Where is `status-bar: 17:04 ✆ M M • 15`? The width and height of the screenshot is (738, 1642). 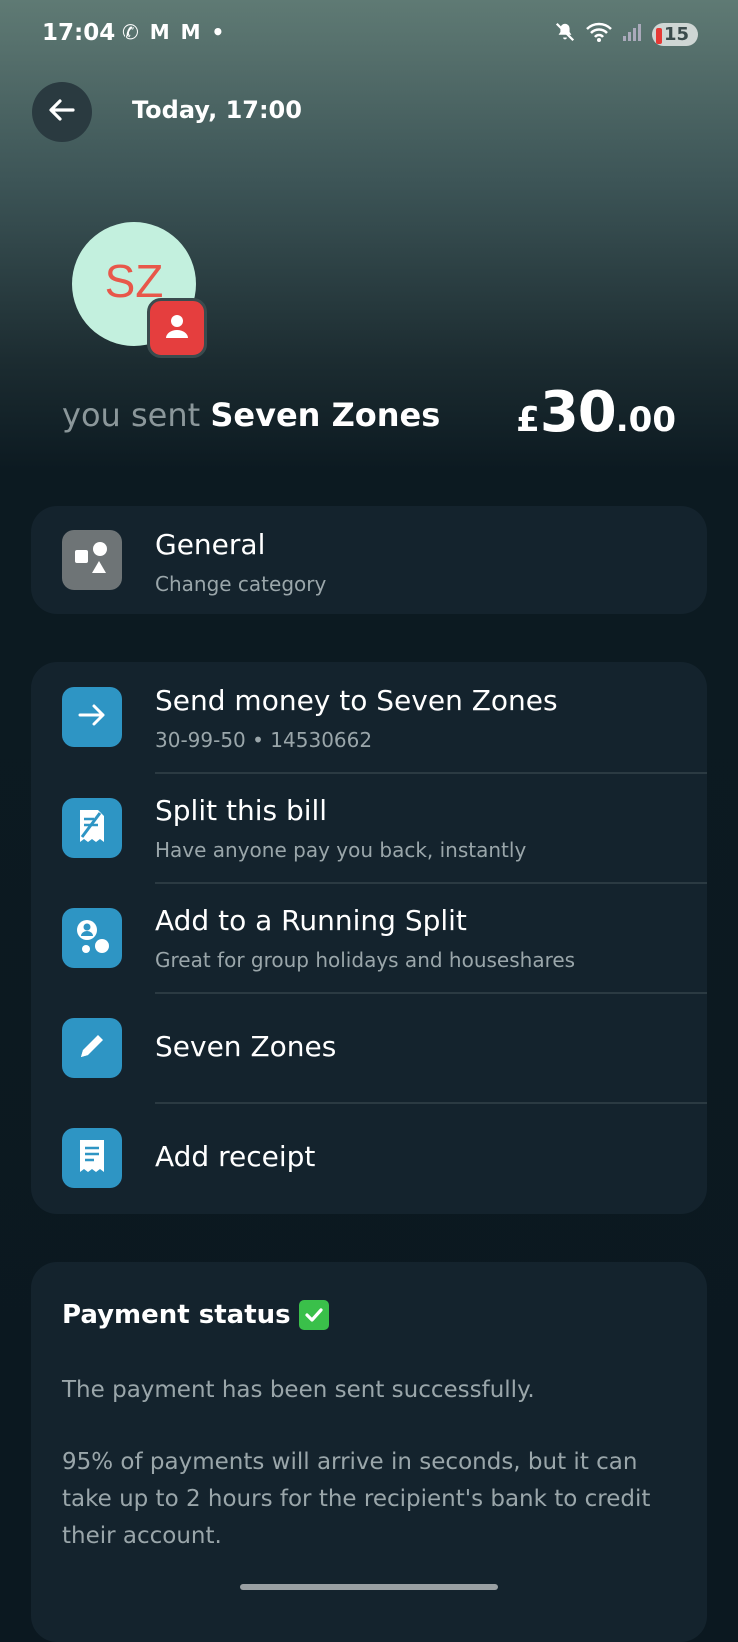 status-bar: 17:04 ✆ M M • 15 is located at coordinates (369, 35).